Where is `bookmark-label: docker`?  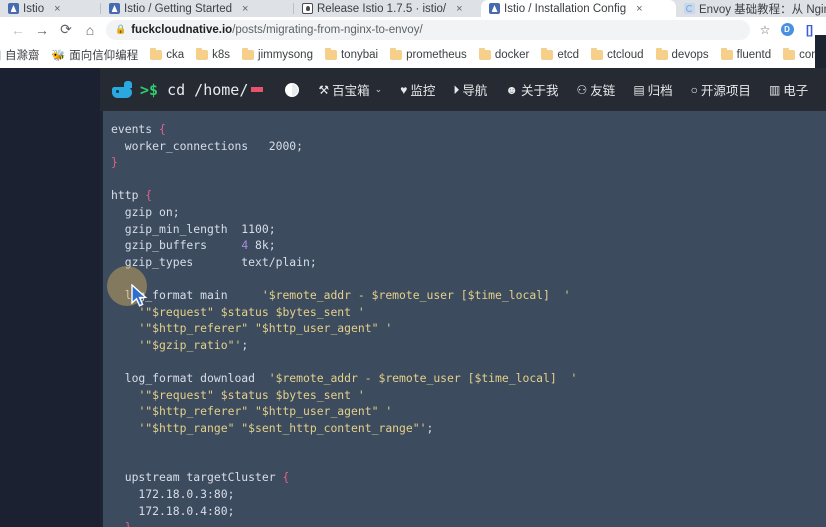
bookmark-label: docker is located at coordinates (512, 55).